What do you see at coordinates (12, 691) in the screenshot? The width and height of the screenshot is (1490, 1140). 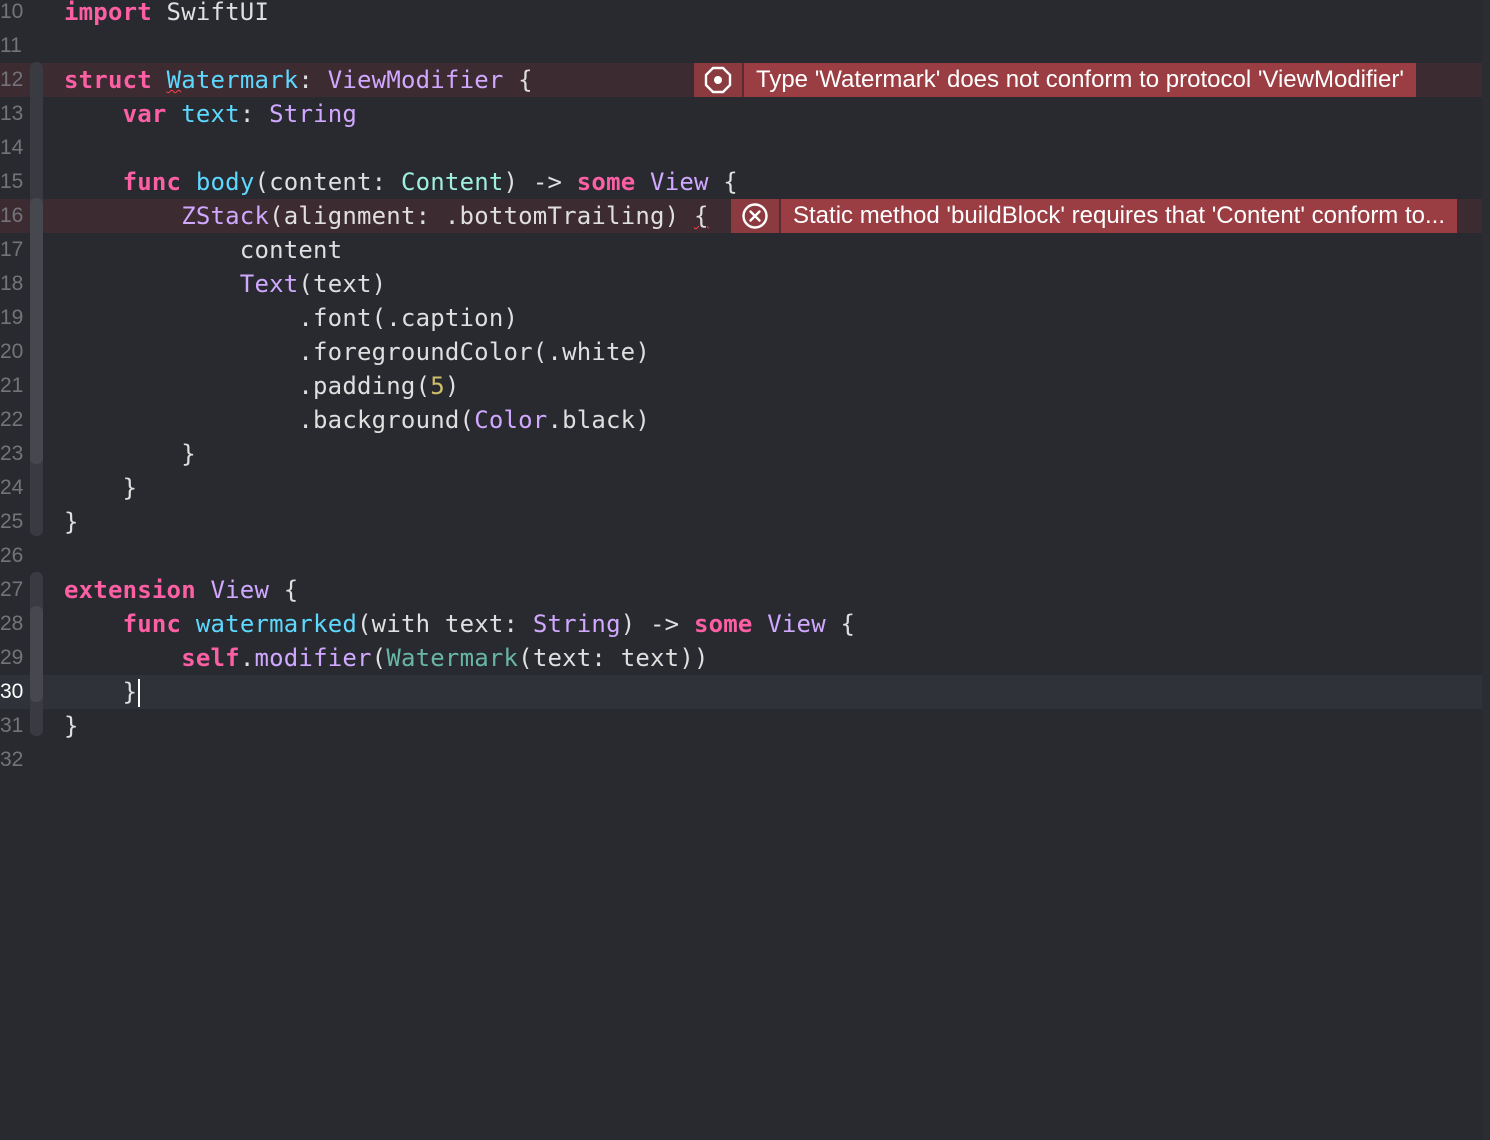 I see `line-number: 30` at bounding box center [12, 691].